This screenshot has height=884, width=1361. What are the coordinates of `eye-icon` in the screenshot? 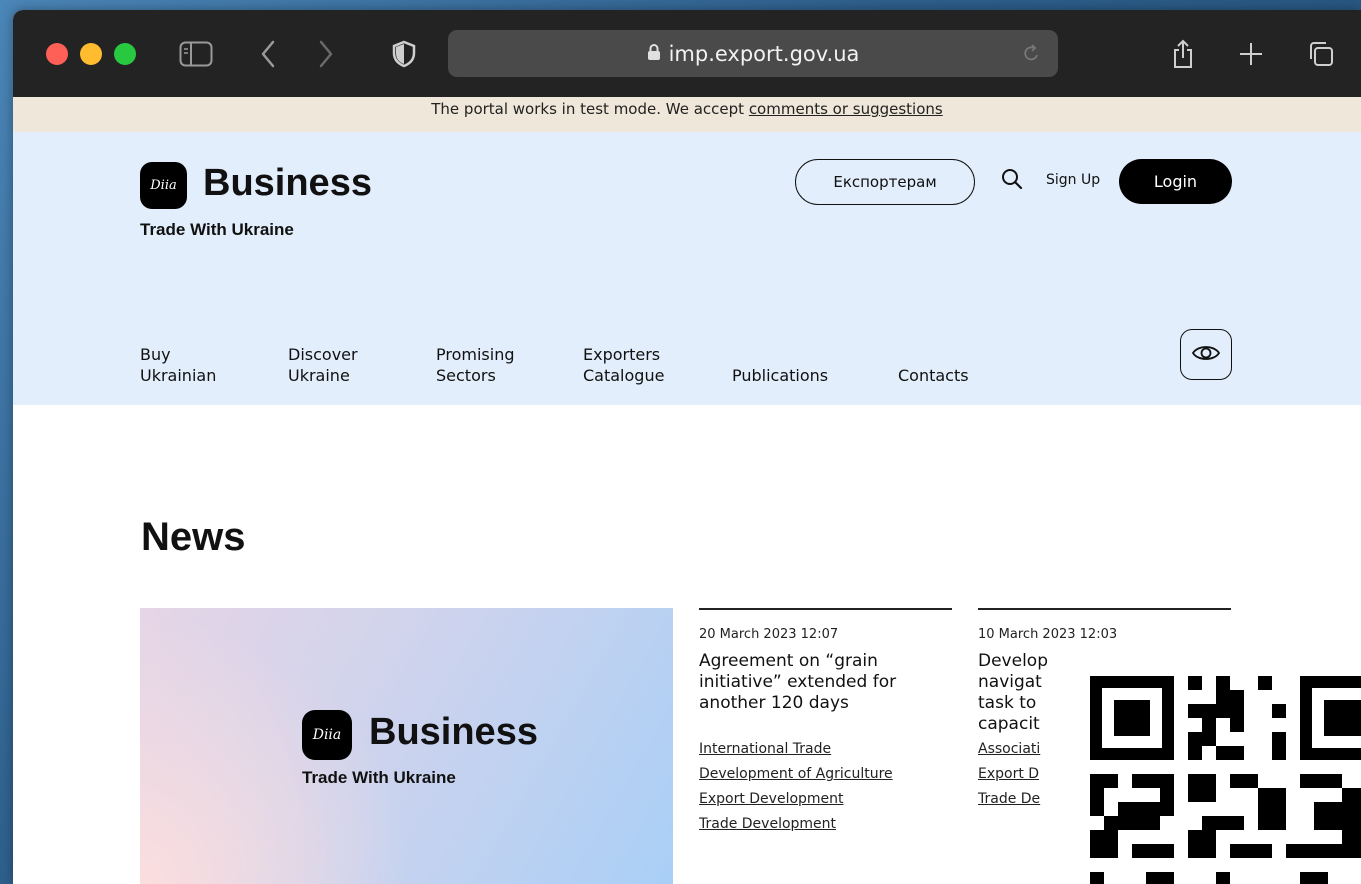 It's located at (1206, 355).